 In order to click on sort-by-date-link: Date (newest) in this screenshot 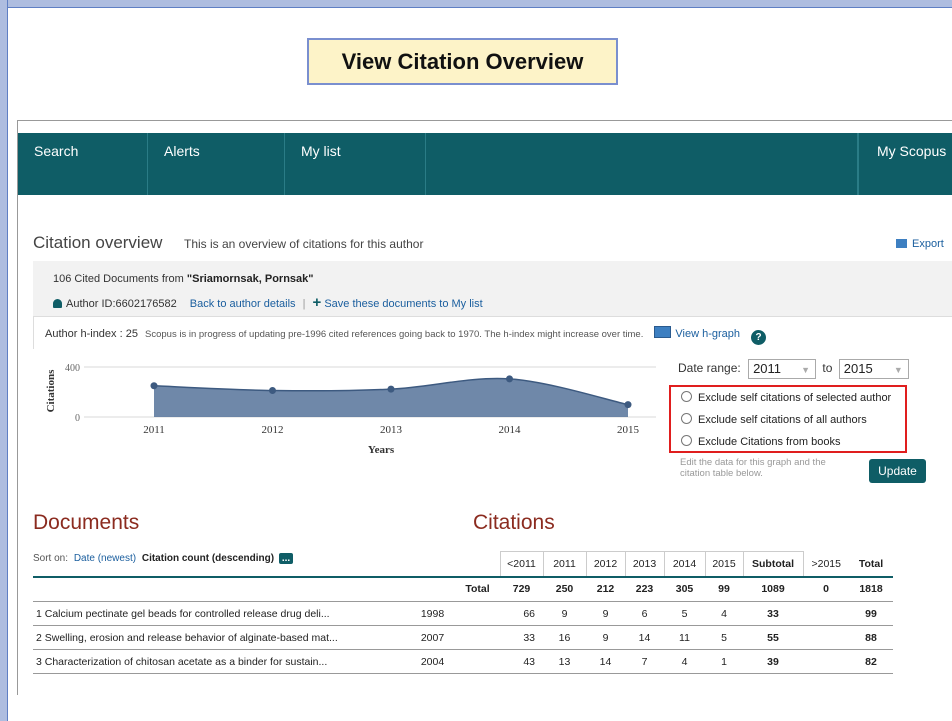, I will do `click(105, 558)`.